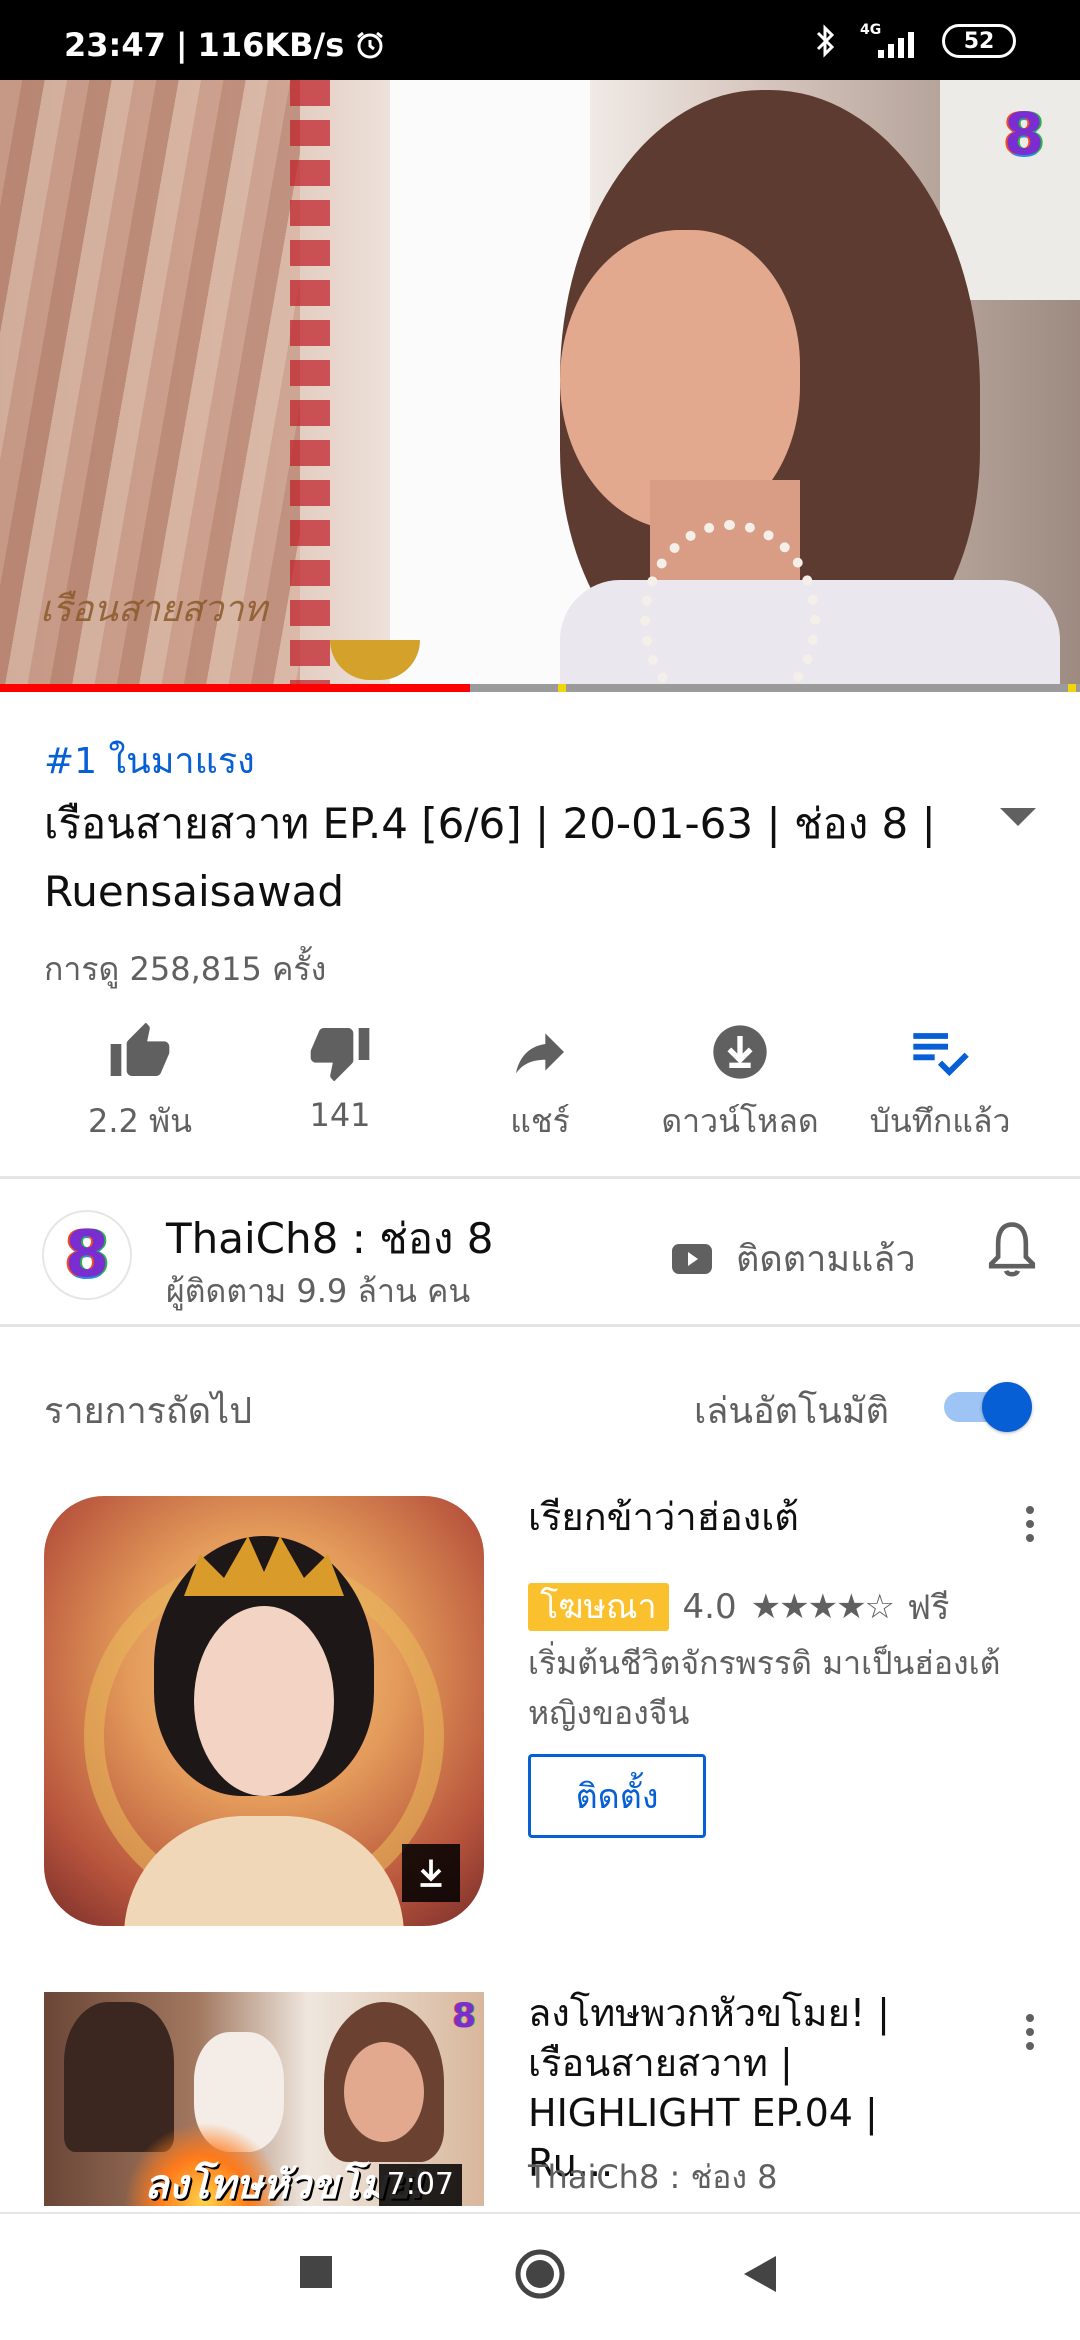 This screenshot has width=1080, height=2340. Describe the element at coordinates (738, 1607) in the screenshot. I see `ad-meta: โฆษณา 4.0 ★★★★☆ ฟรี` at that location.